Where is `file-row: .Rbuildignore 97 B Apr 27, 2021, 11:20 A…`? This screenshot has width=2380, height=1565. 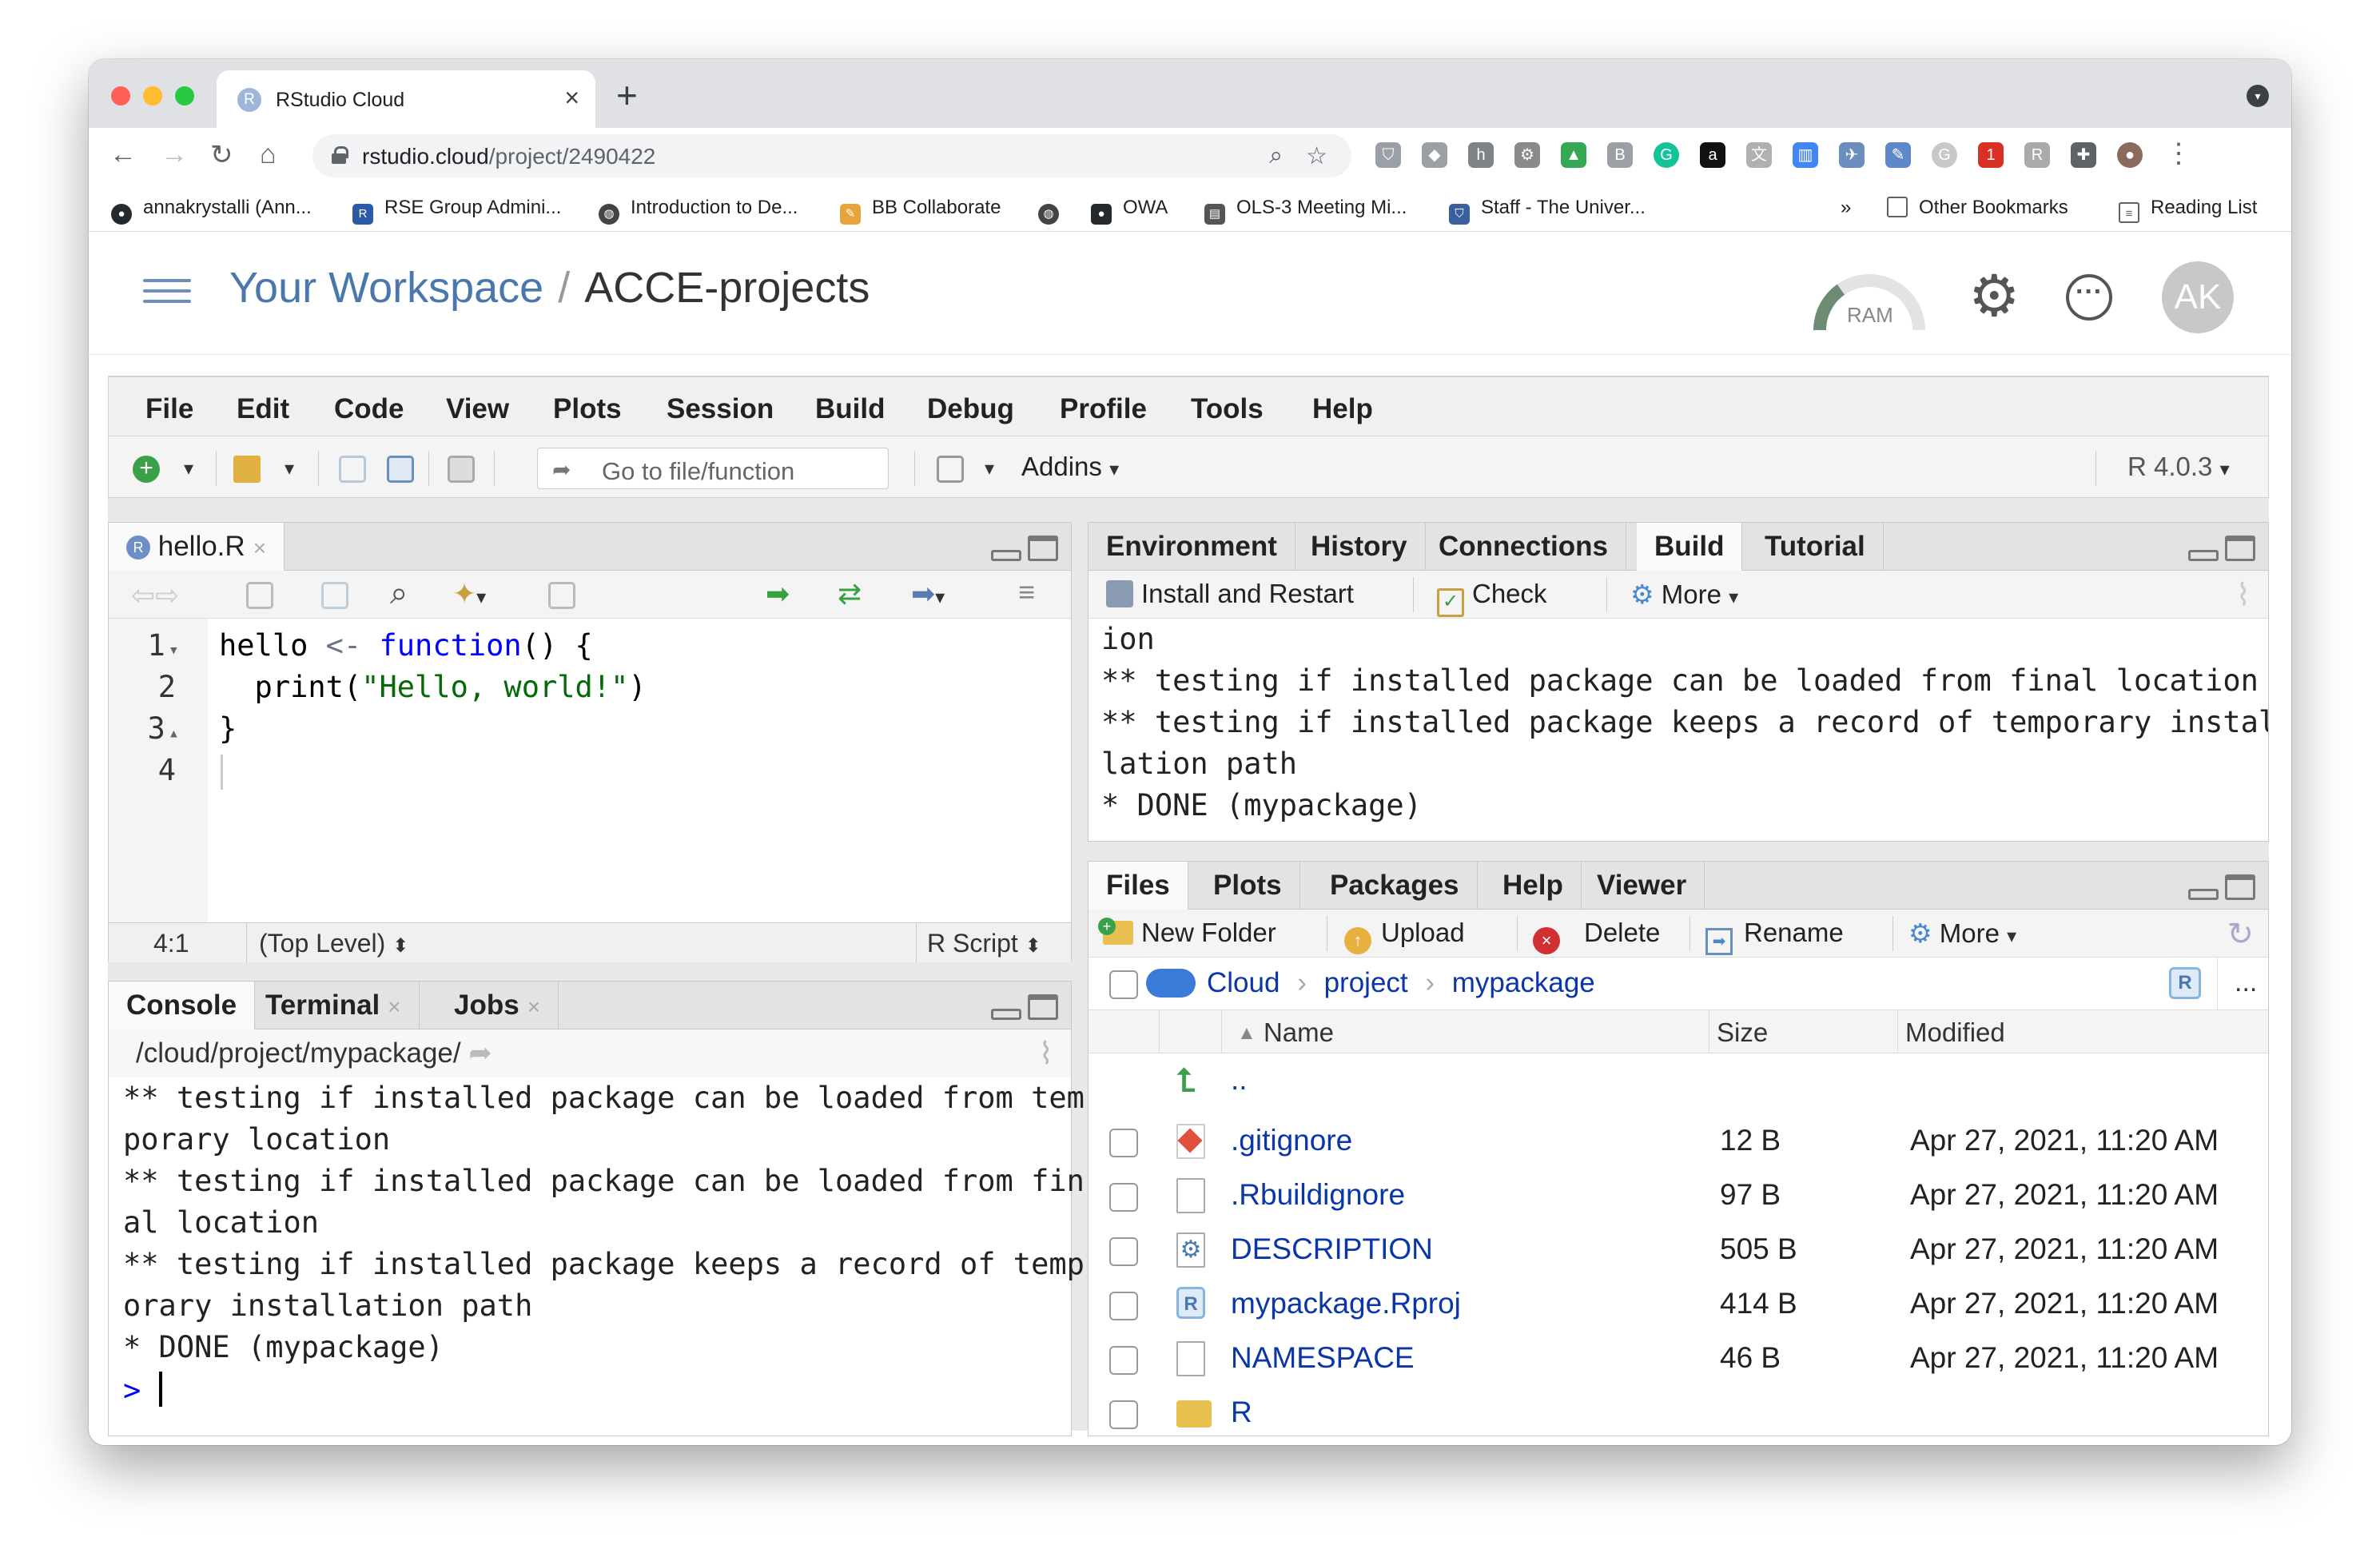 file-row: .Rbuildignore 97 B Apr 27, 2021, 11:20 A… is located at coordinates (1678, 1194).